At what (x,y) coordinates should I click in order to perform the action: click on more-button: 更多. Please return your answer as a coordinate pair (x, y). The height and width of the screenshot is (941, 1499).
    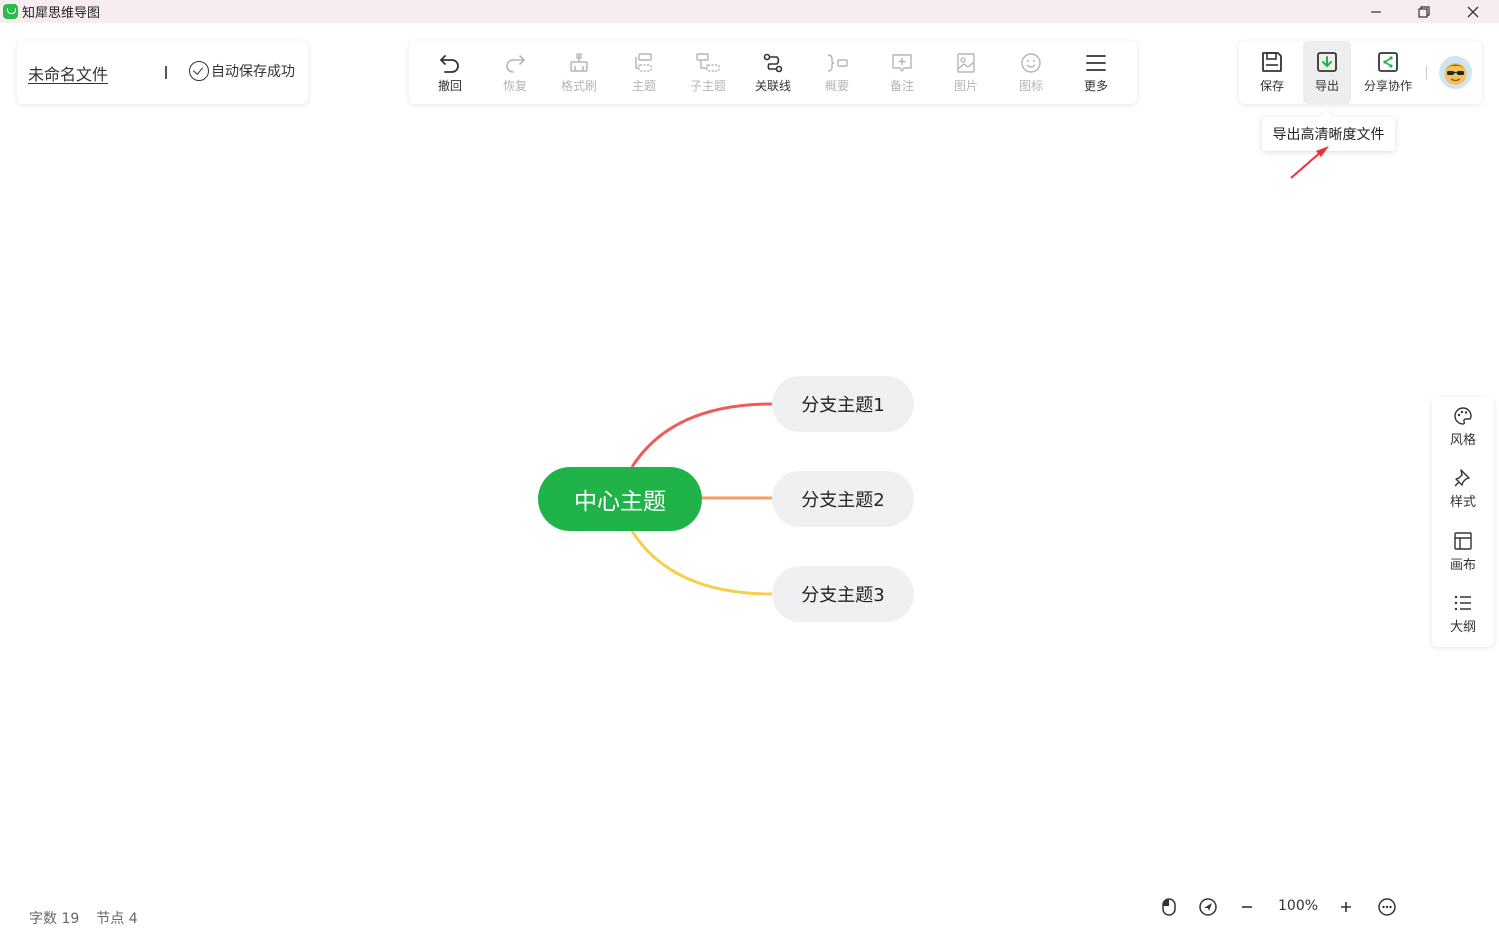
    Looking at the image, I should click on (1096, 72).